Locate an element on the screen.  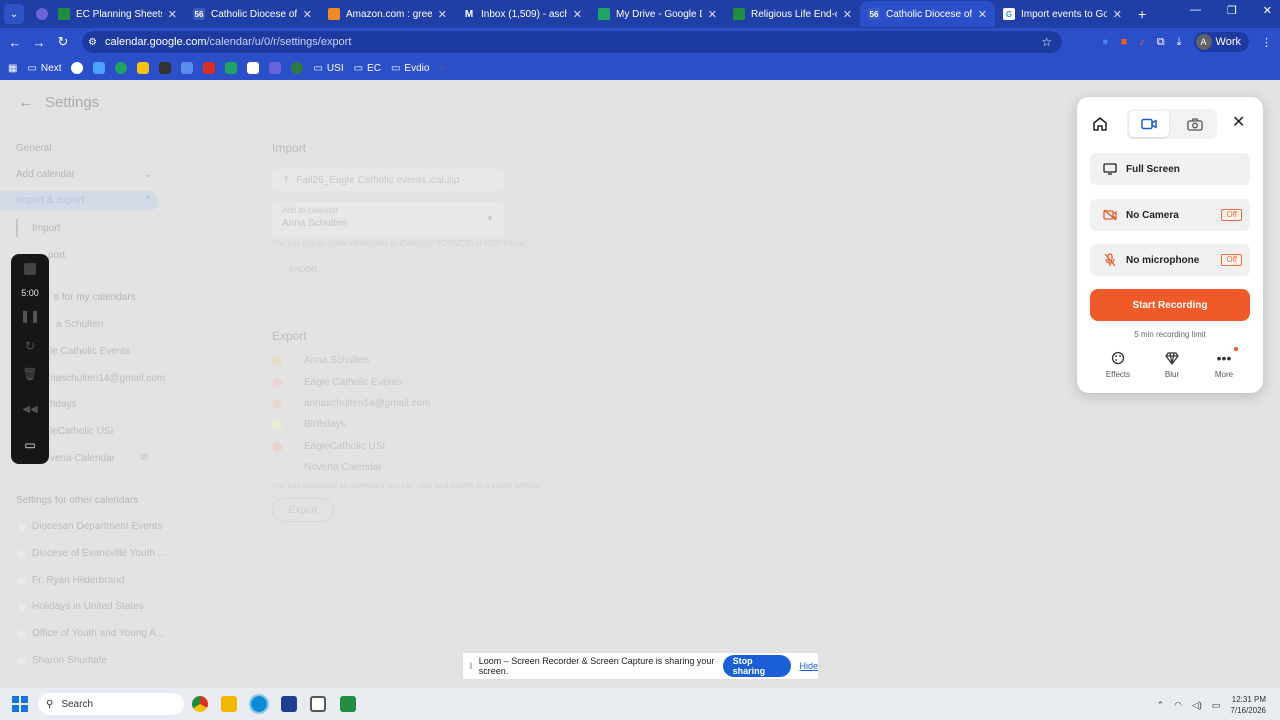
add-to-calendar-select: Add to calendar Anna Schulten ▼ is located at coordinates (388, 219).